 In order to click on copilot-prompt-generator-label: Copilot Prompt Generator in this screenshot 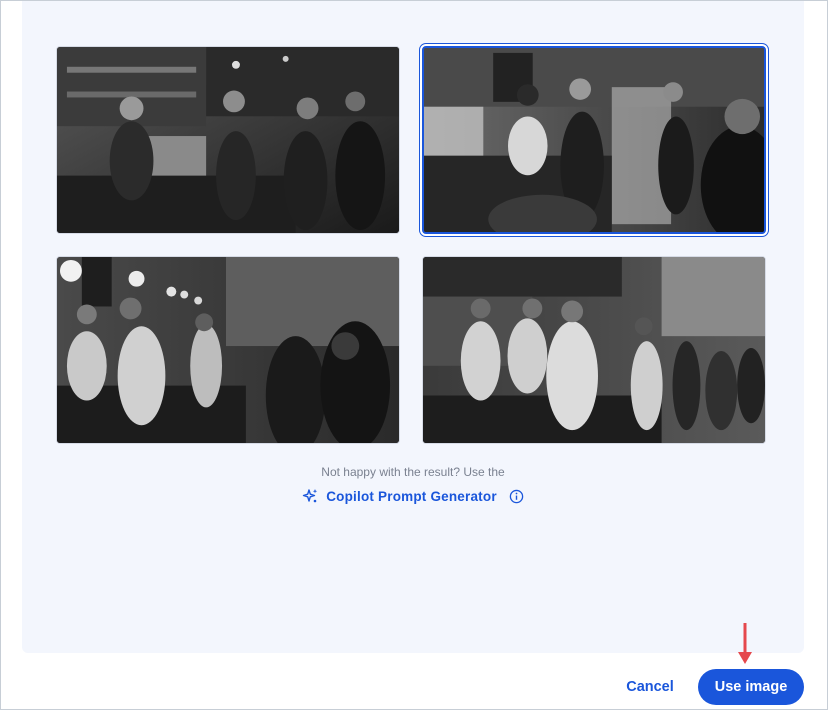, I will do `click(411, 496)`.